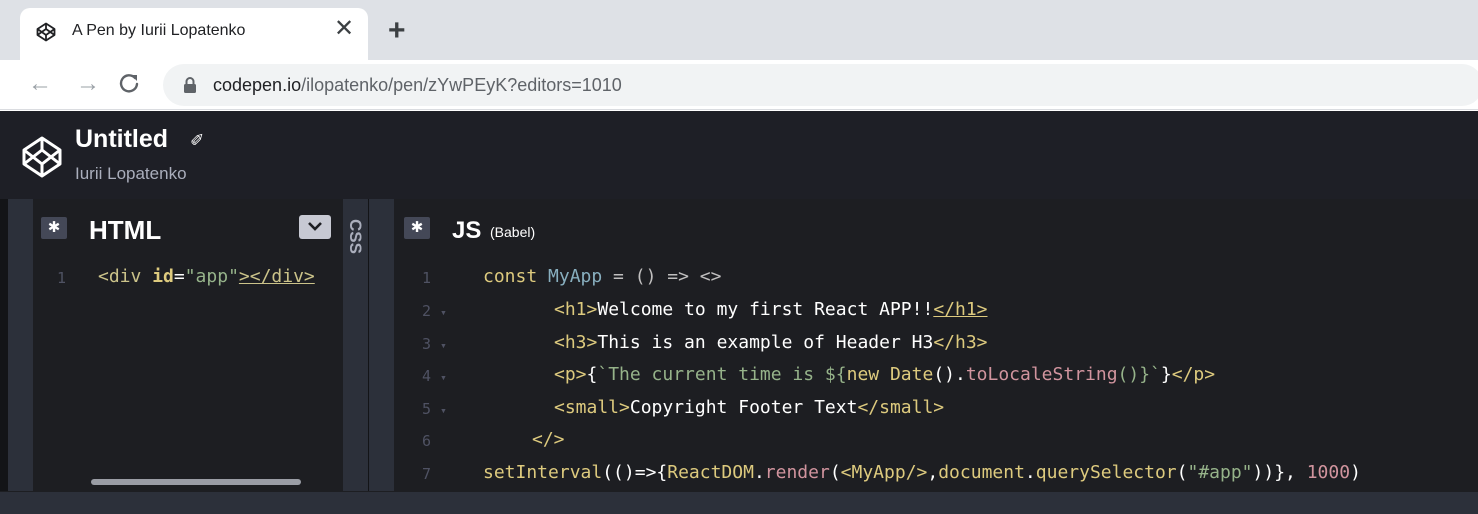 Image resolution: width=1478 pixels, height=514 pixels. I want to click on html-settings-button: ✱, so click(54, 228).